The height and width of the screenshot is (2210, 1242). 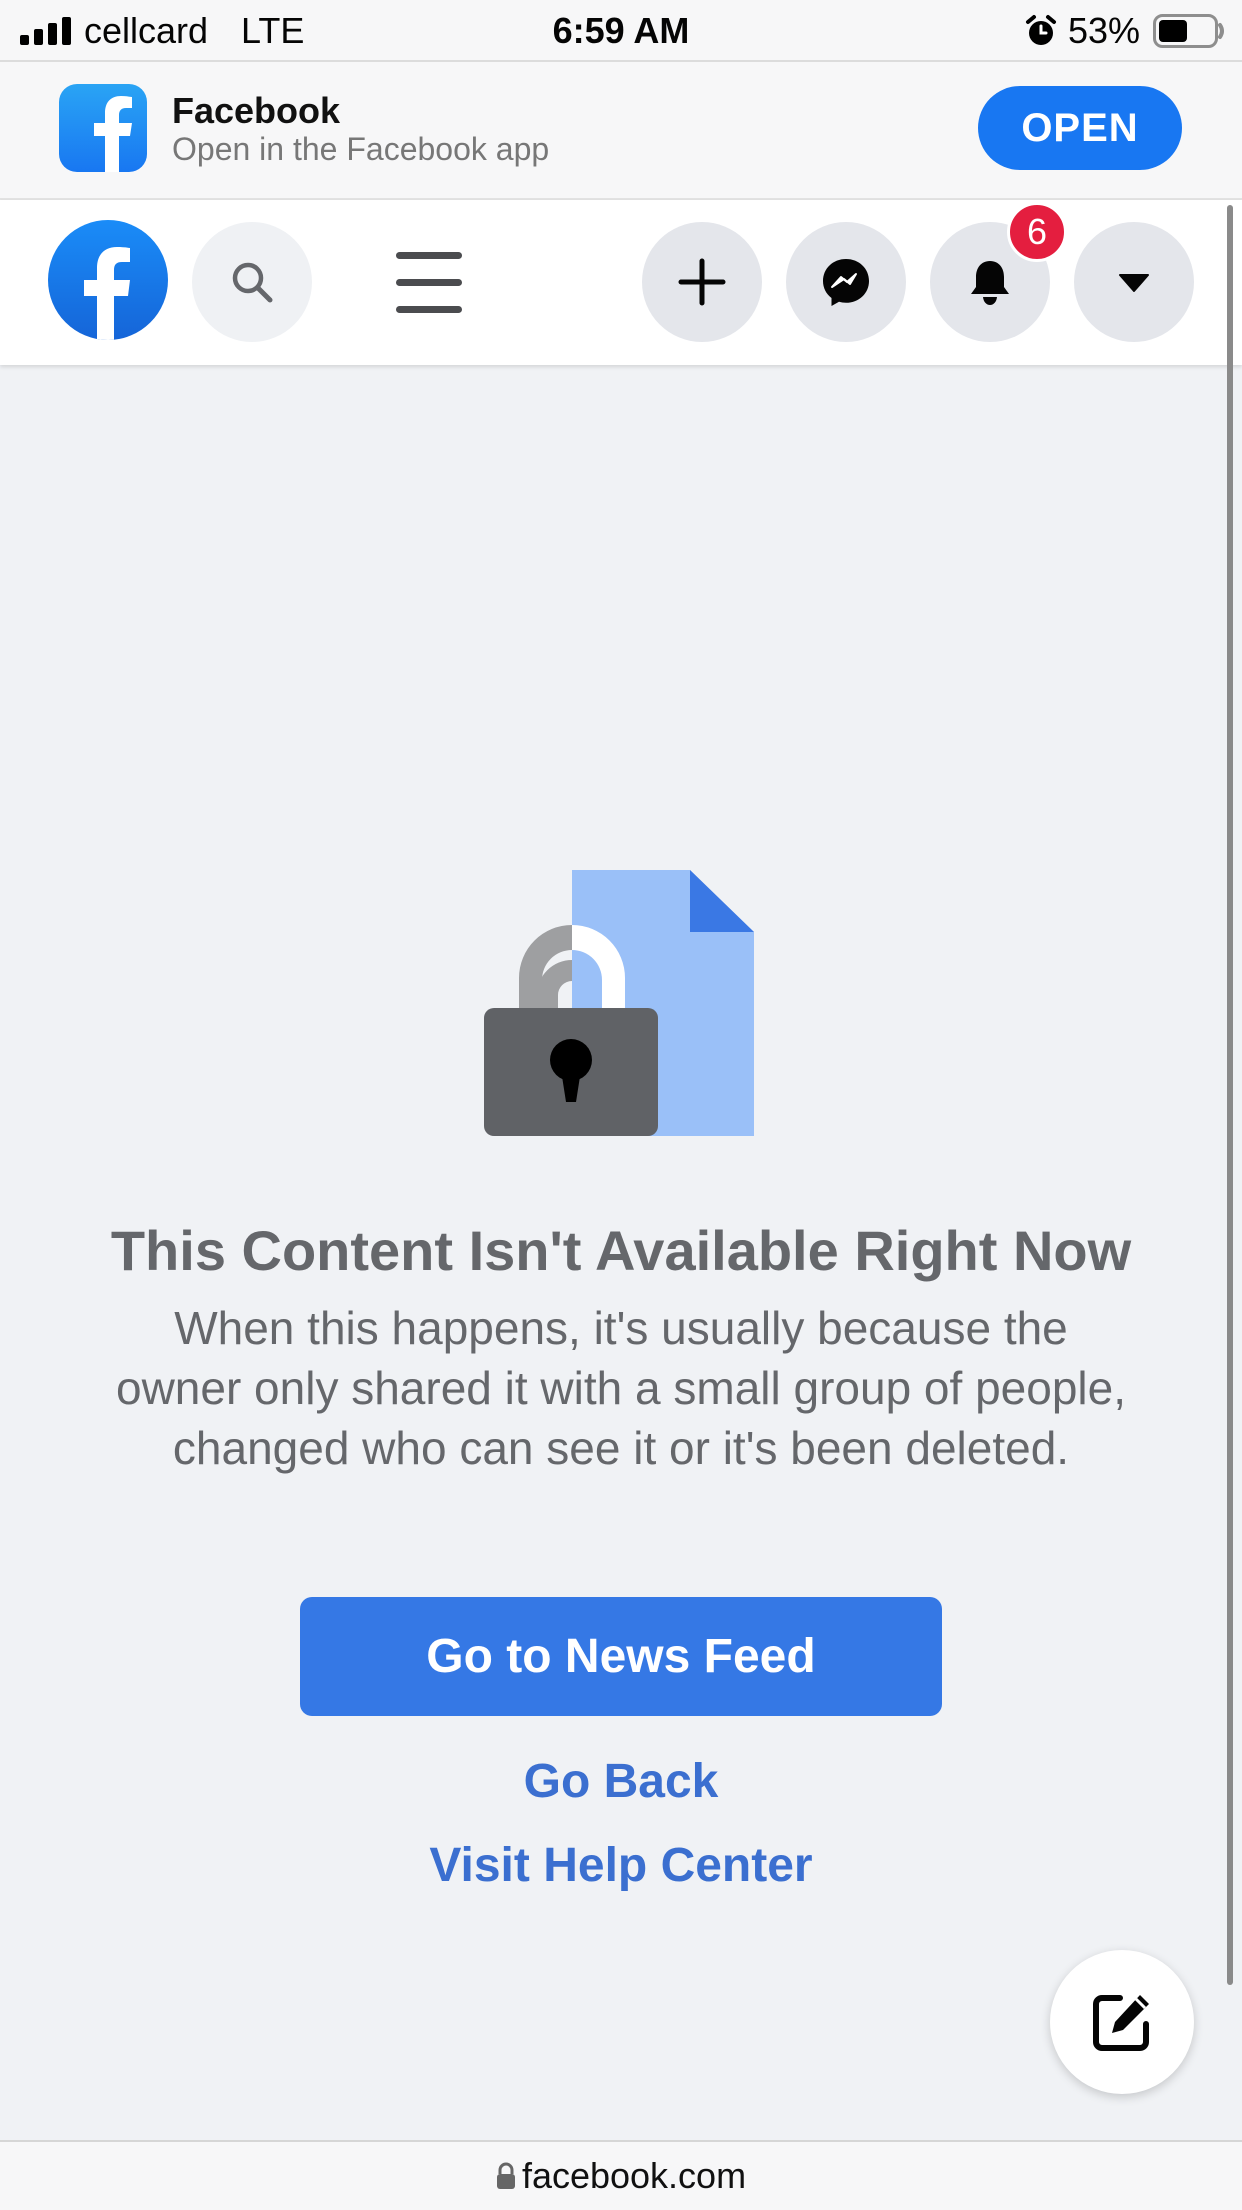 I want to click on go-to-news-feed-button: Go to News Feed, so click(x=621, y=1656).